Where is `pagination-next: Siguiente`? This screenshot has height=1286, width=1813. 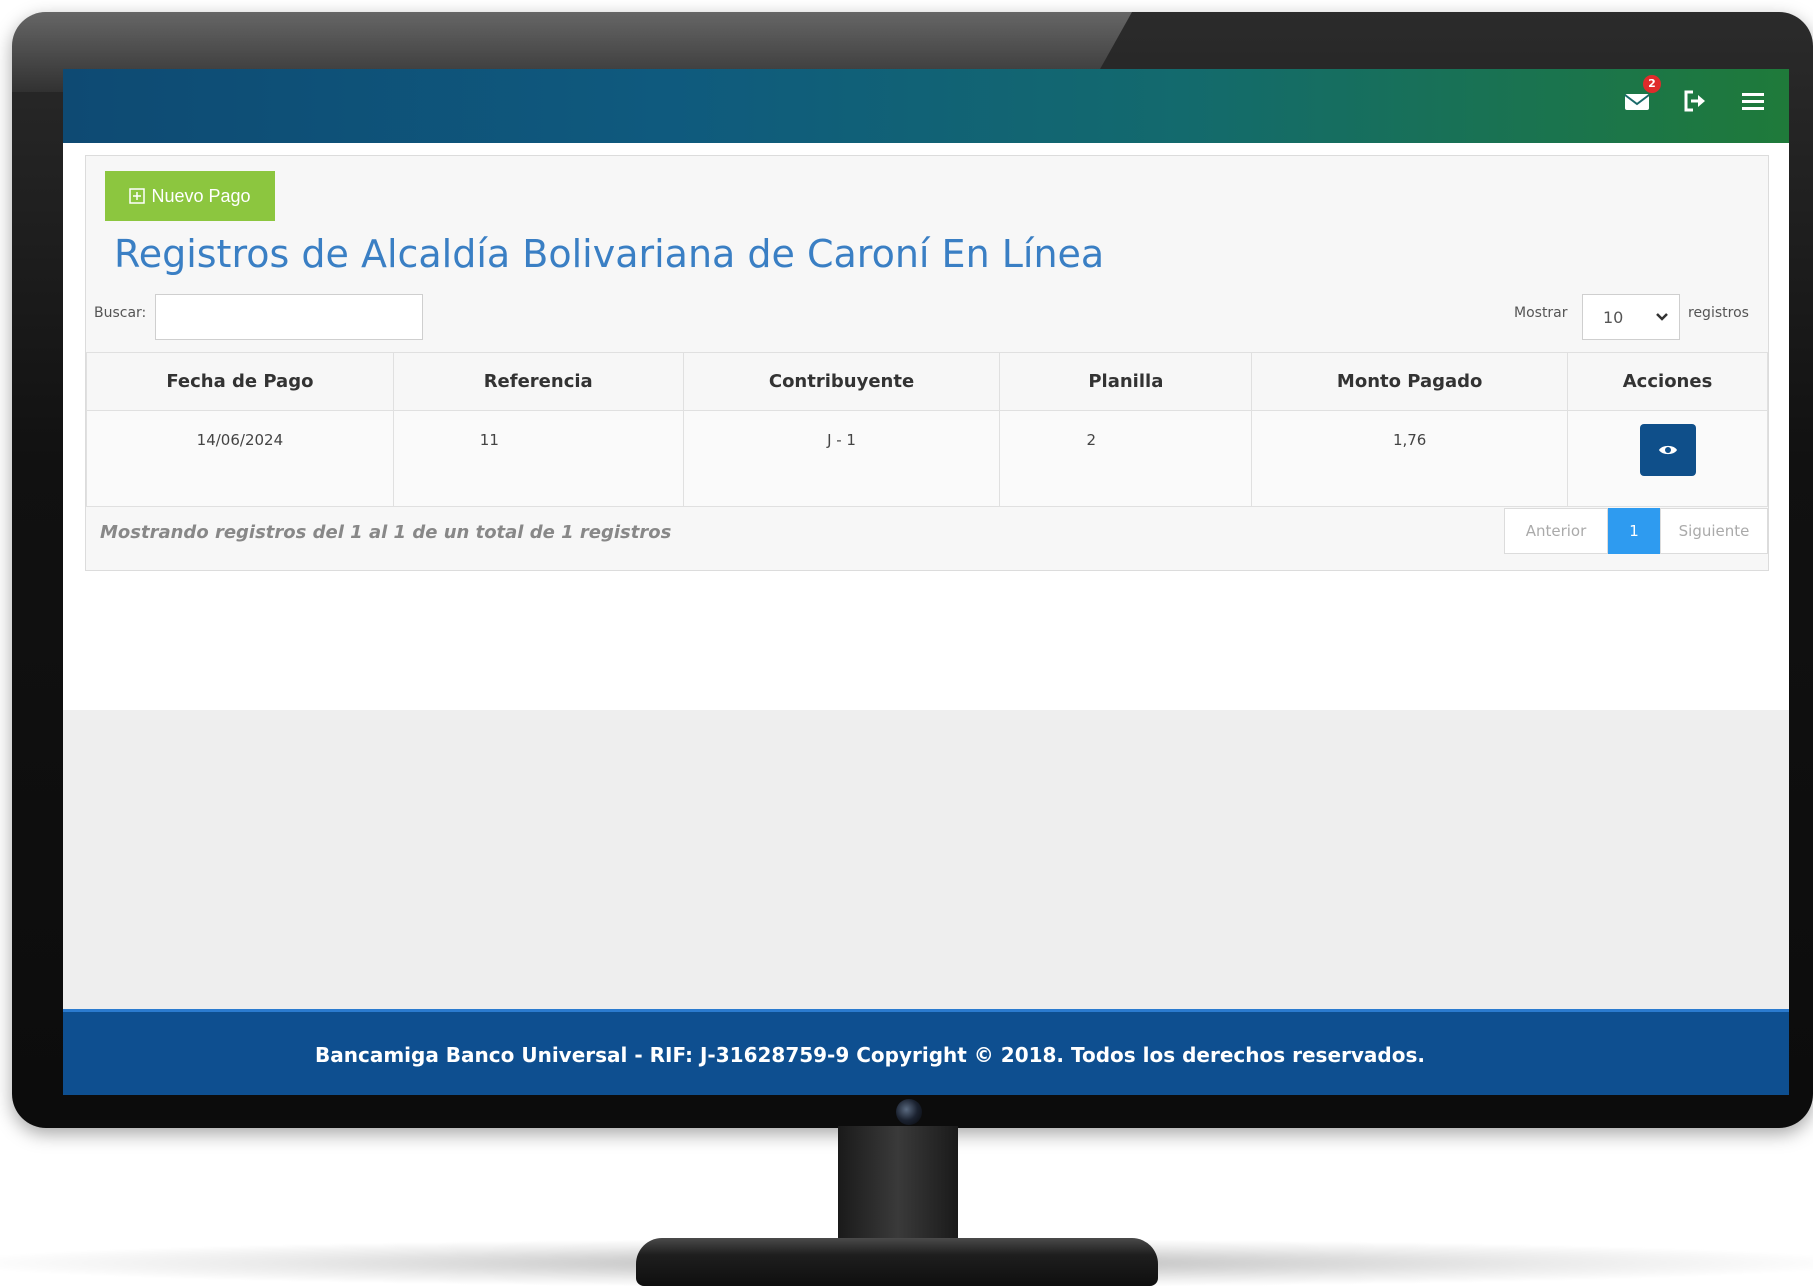 pagination-next: Siguiente is located at coordinates (1714, 531).